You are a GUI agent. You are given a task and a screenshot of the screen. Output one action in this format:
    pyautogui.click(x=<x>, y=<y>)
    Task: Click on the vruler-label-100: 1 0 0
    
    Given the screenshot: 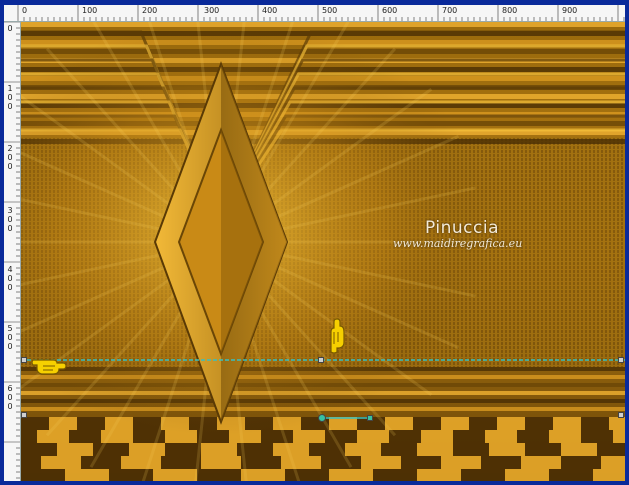 What is the action you would take?
    pyautogui.click(x=10, y=97)
    